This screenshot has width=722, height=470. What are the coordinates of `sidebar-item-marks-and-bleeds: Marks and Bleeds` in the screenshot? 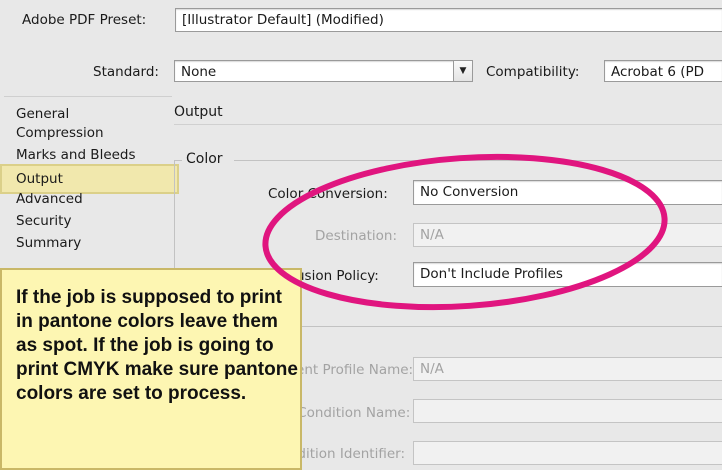 It's located at (76, 155).